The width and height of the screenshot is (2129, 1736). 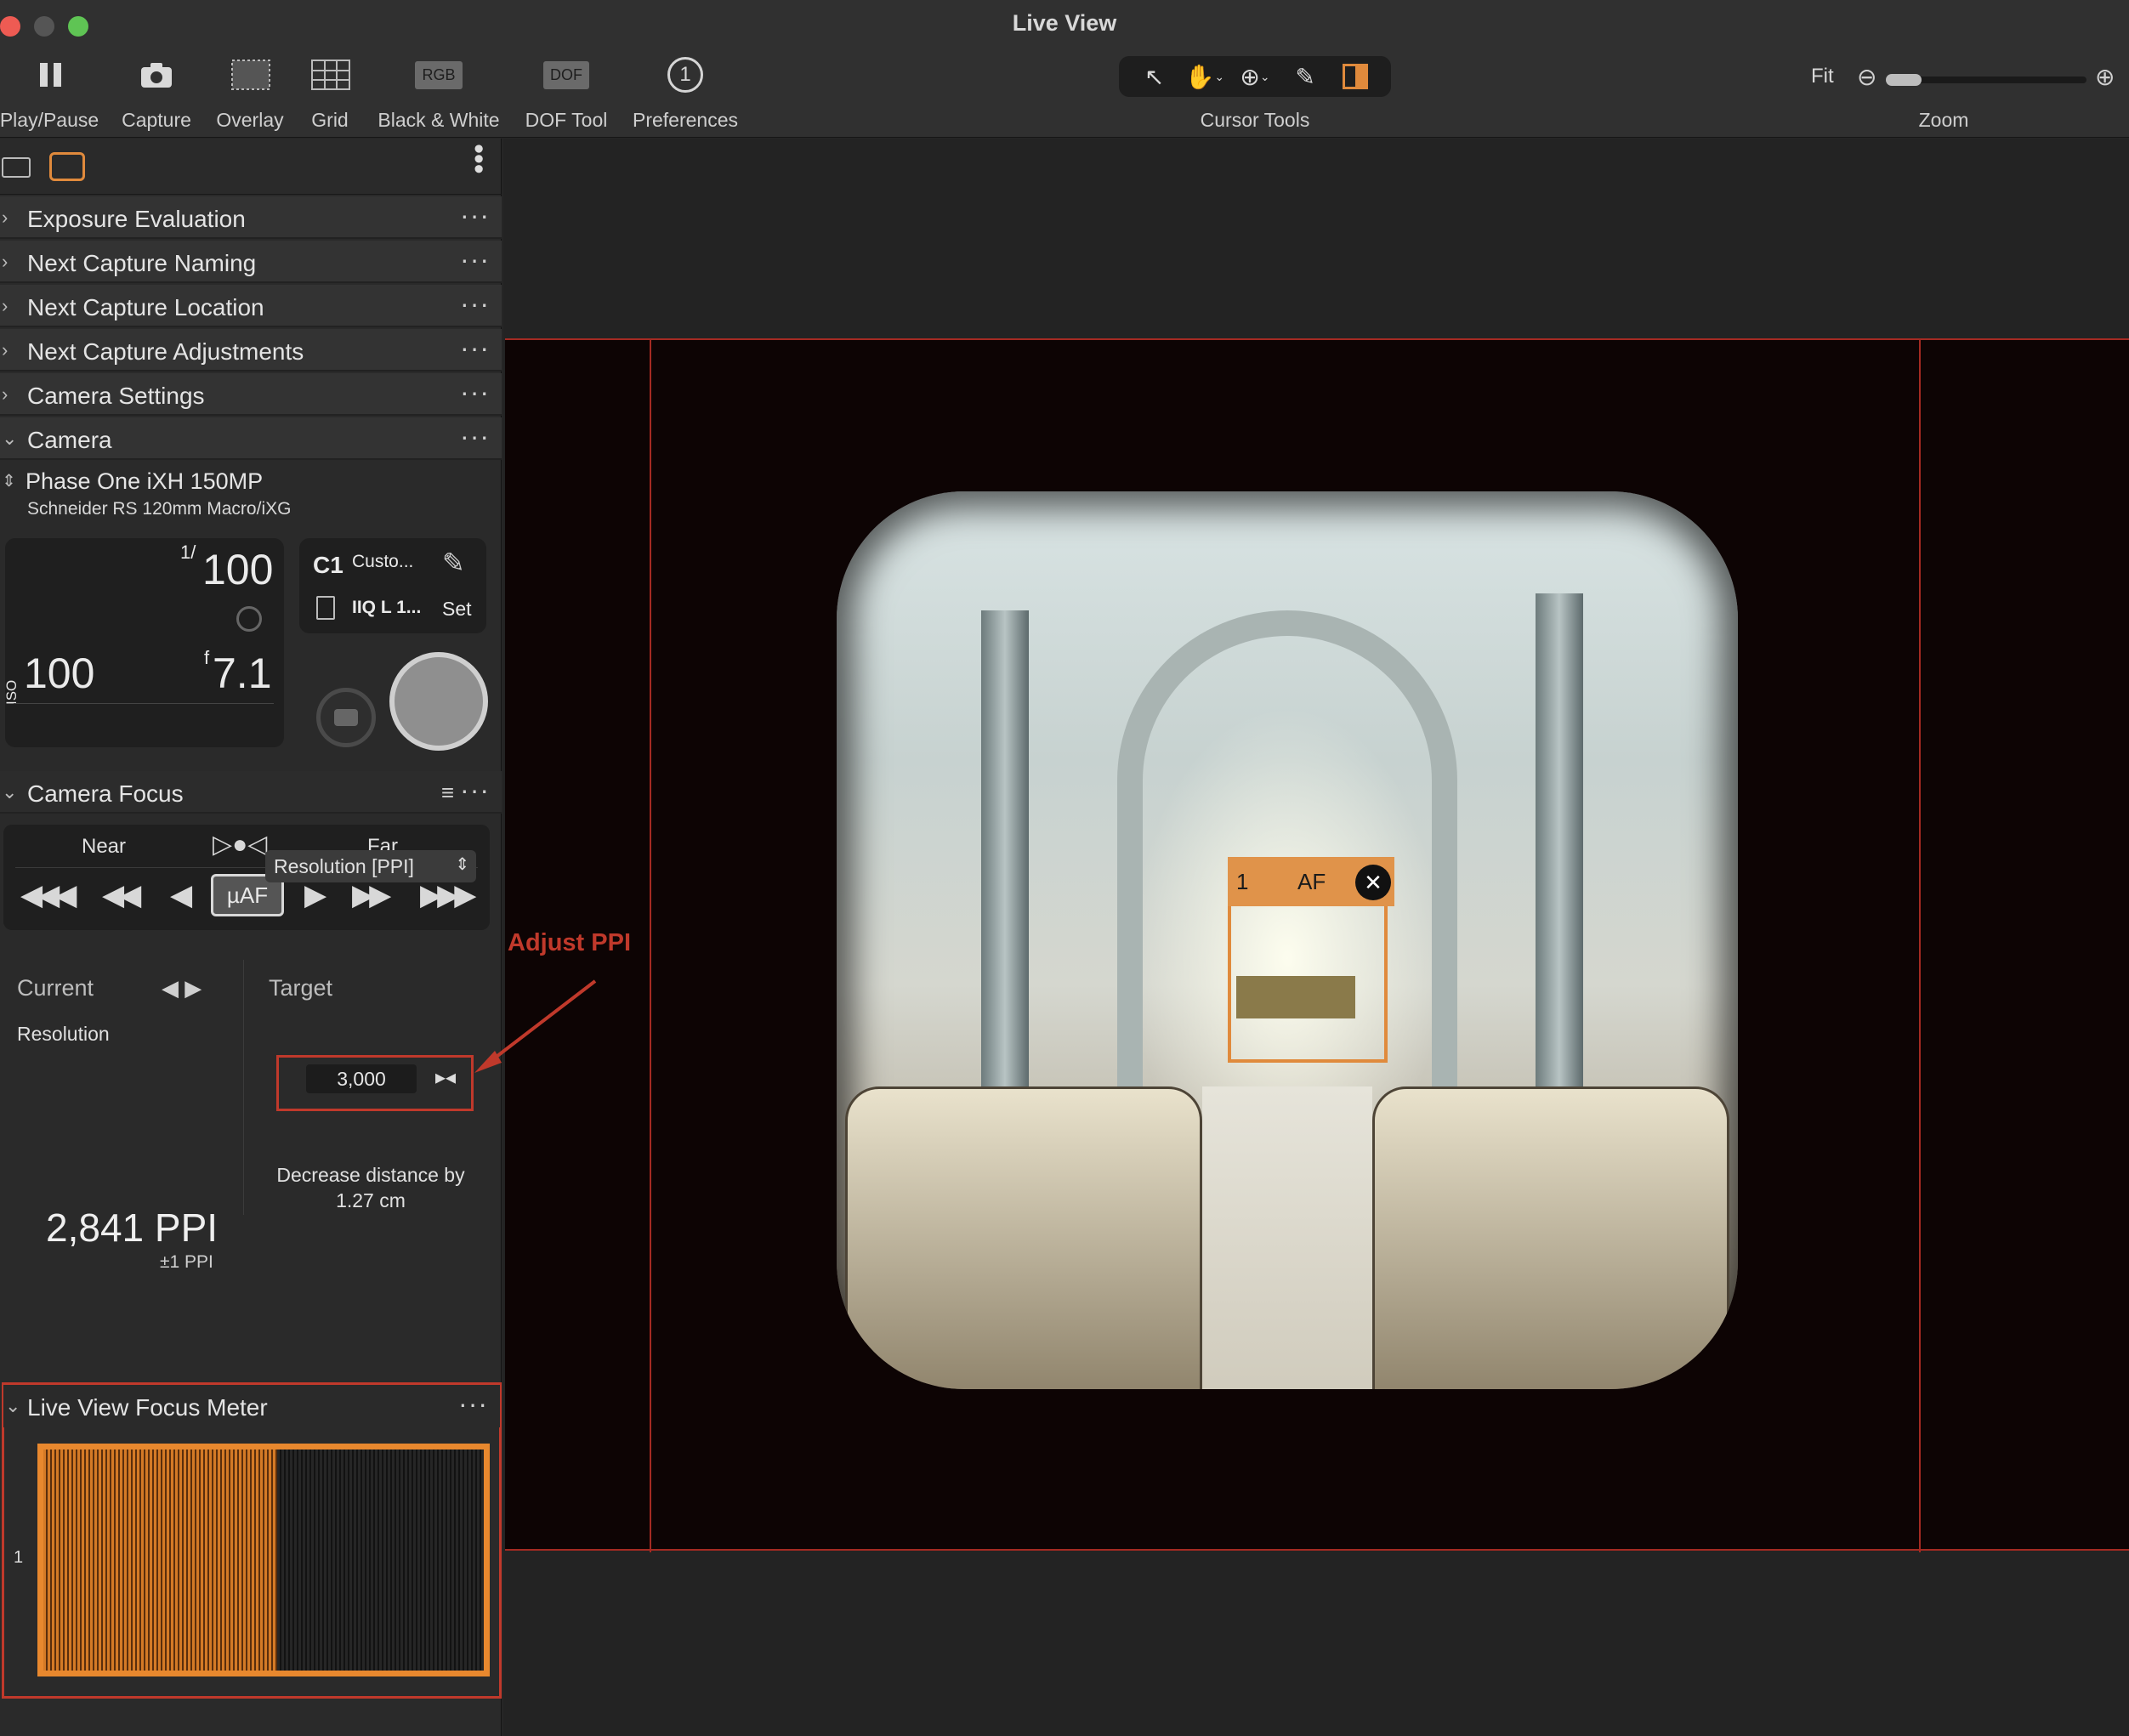 What do you see at coordinates (142, 263) in the screenshot?
I see `panel-title: Next Capture Naming` at bounding box center [142, 263].